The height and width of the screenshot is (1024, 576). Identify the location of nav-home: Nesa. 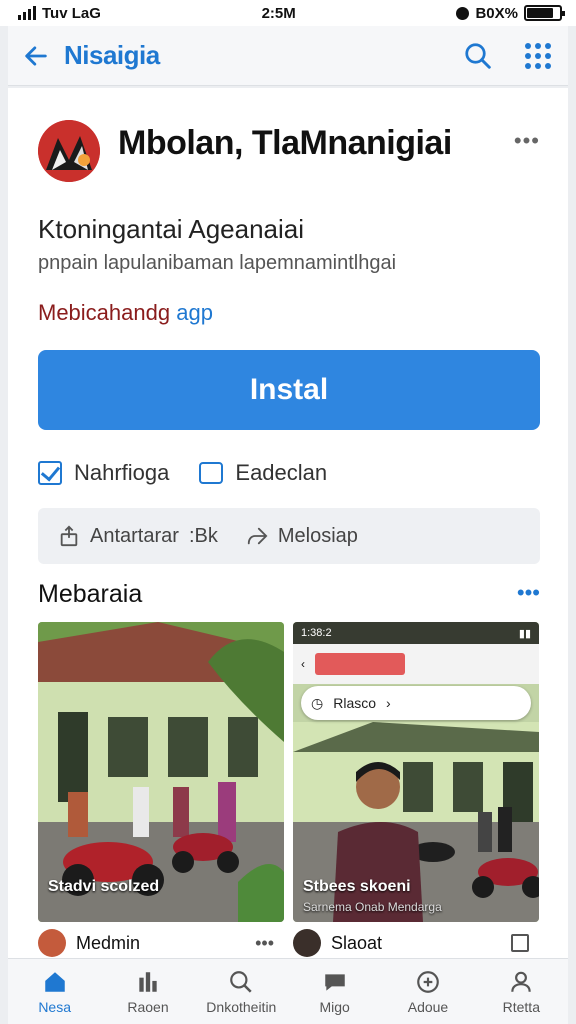
(54, 991).